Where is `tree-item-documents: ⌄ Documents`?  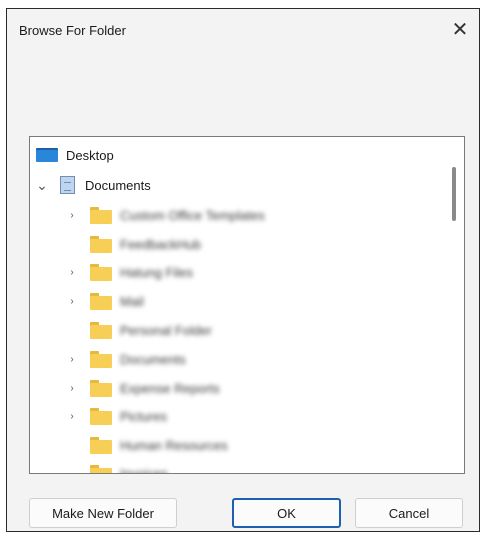 tree-item-documents: ⌄ Documents is located at coordinates (93, 185).